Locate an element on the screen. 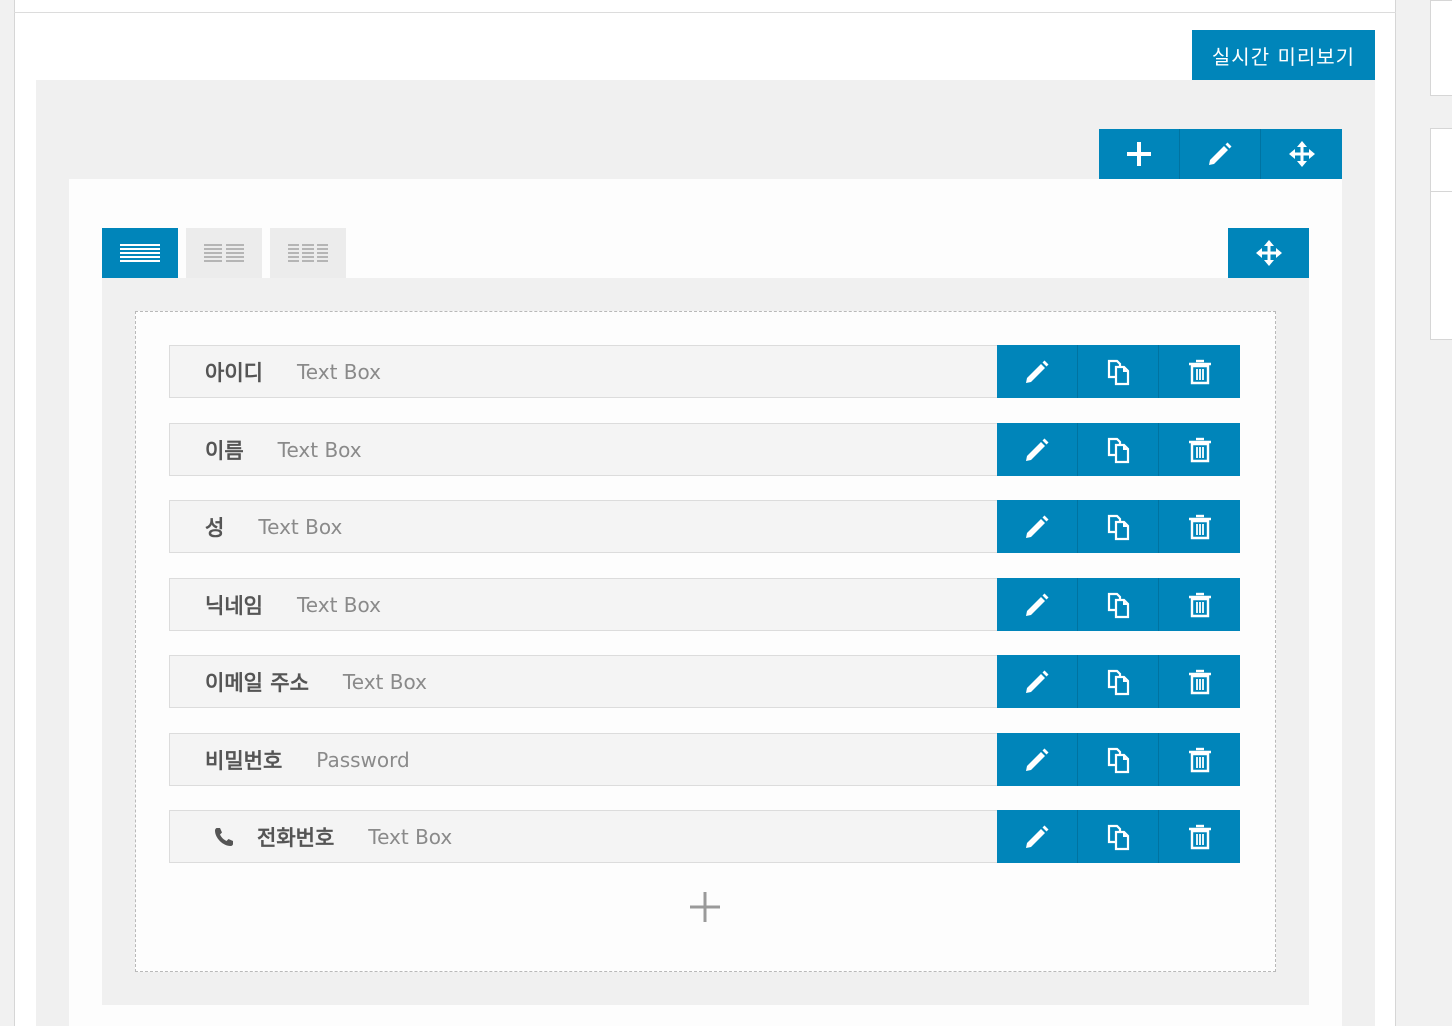 Image resolution: width=1452 pixels, height=1026 pixels. field-label-group: 닉네임 Text Box is located at coordinates (293, 604).